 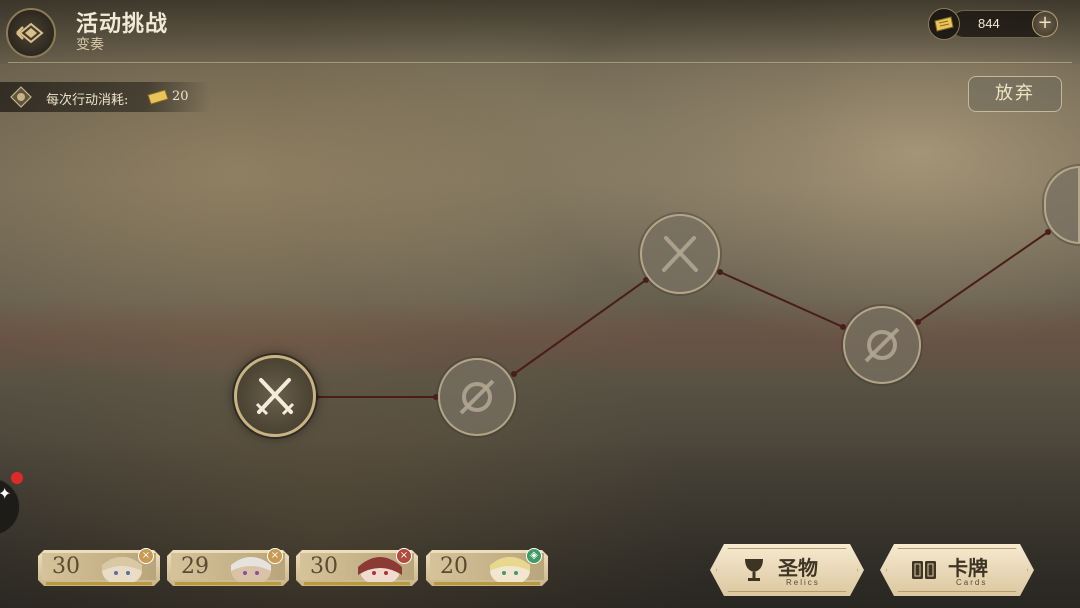 What do you see at coordinates (924, 570) in the screenshot?
I see `cards-icon` at bounding box center [924, 570].